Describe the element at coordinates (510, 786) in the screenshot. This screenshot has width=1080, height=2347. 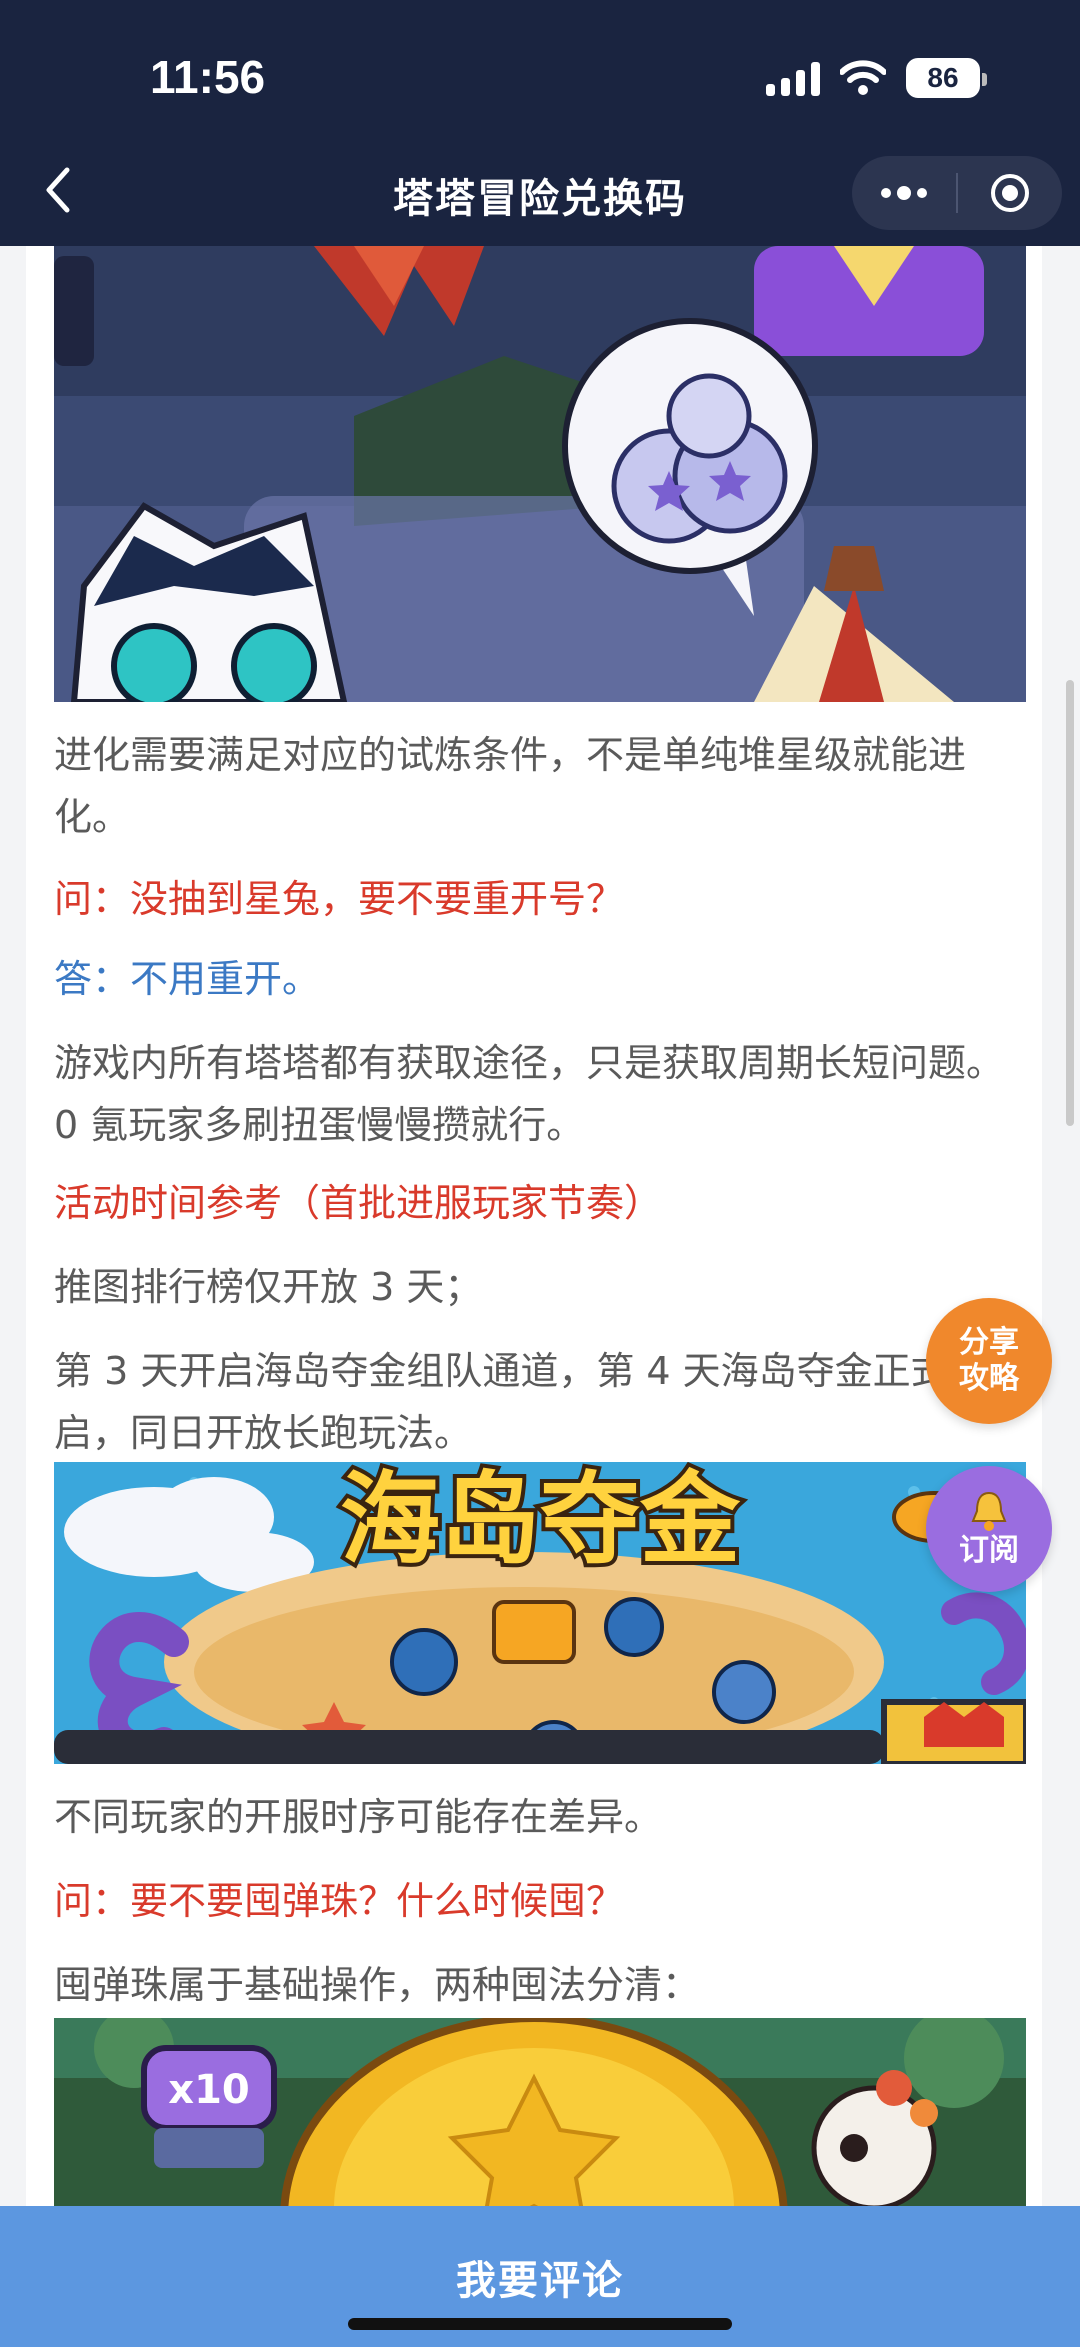
I see `paragraph-evolution: 进化需要满足对应的试炼条件，不是单纯堆星级就能进化。` at that location.